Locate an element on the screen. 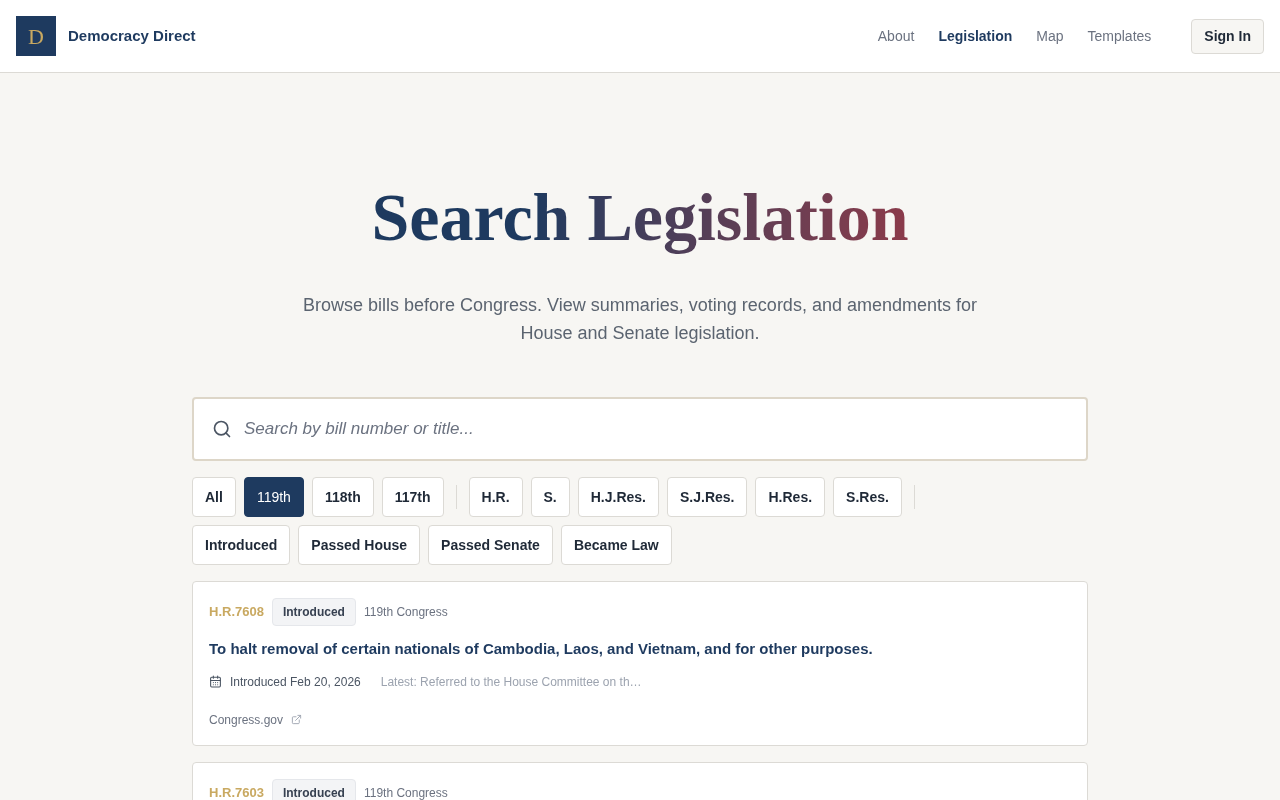  bill-title: To halt removal of certain nationals of Cambodia, Laos, and Vietnam, and for other purposes. is located at coordinates (640, 649).